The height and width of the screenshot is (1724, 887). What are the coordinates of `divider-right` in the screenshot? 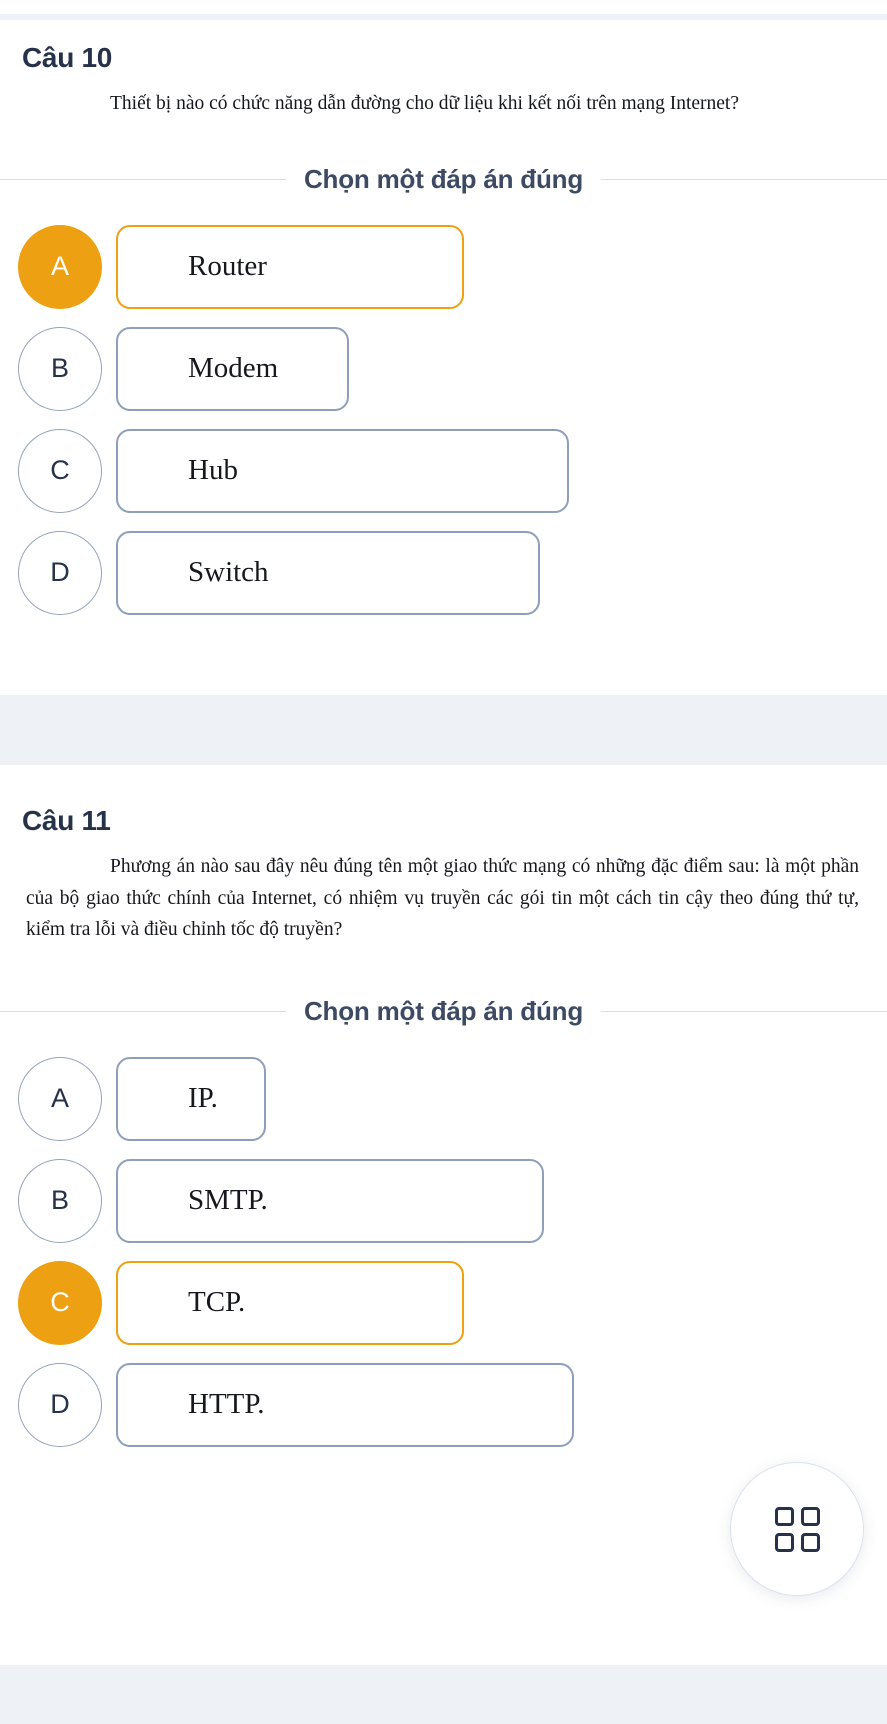 It's located at (744, 179).